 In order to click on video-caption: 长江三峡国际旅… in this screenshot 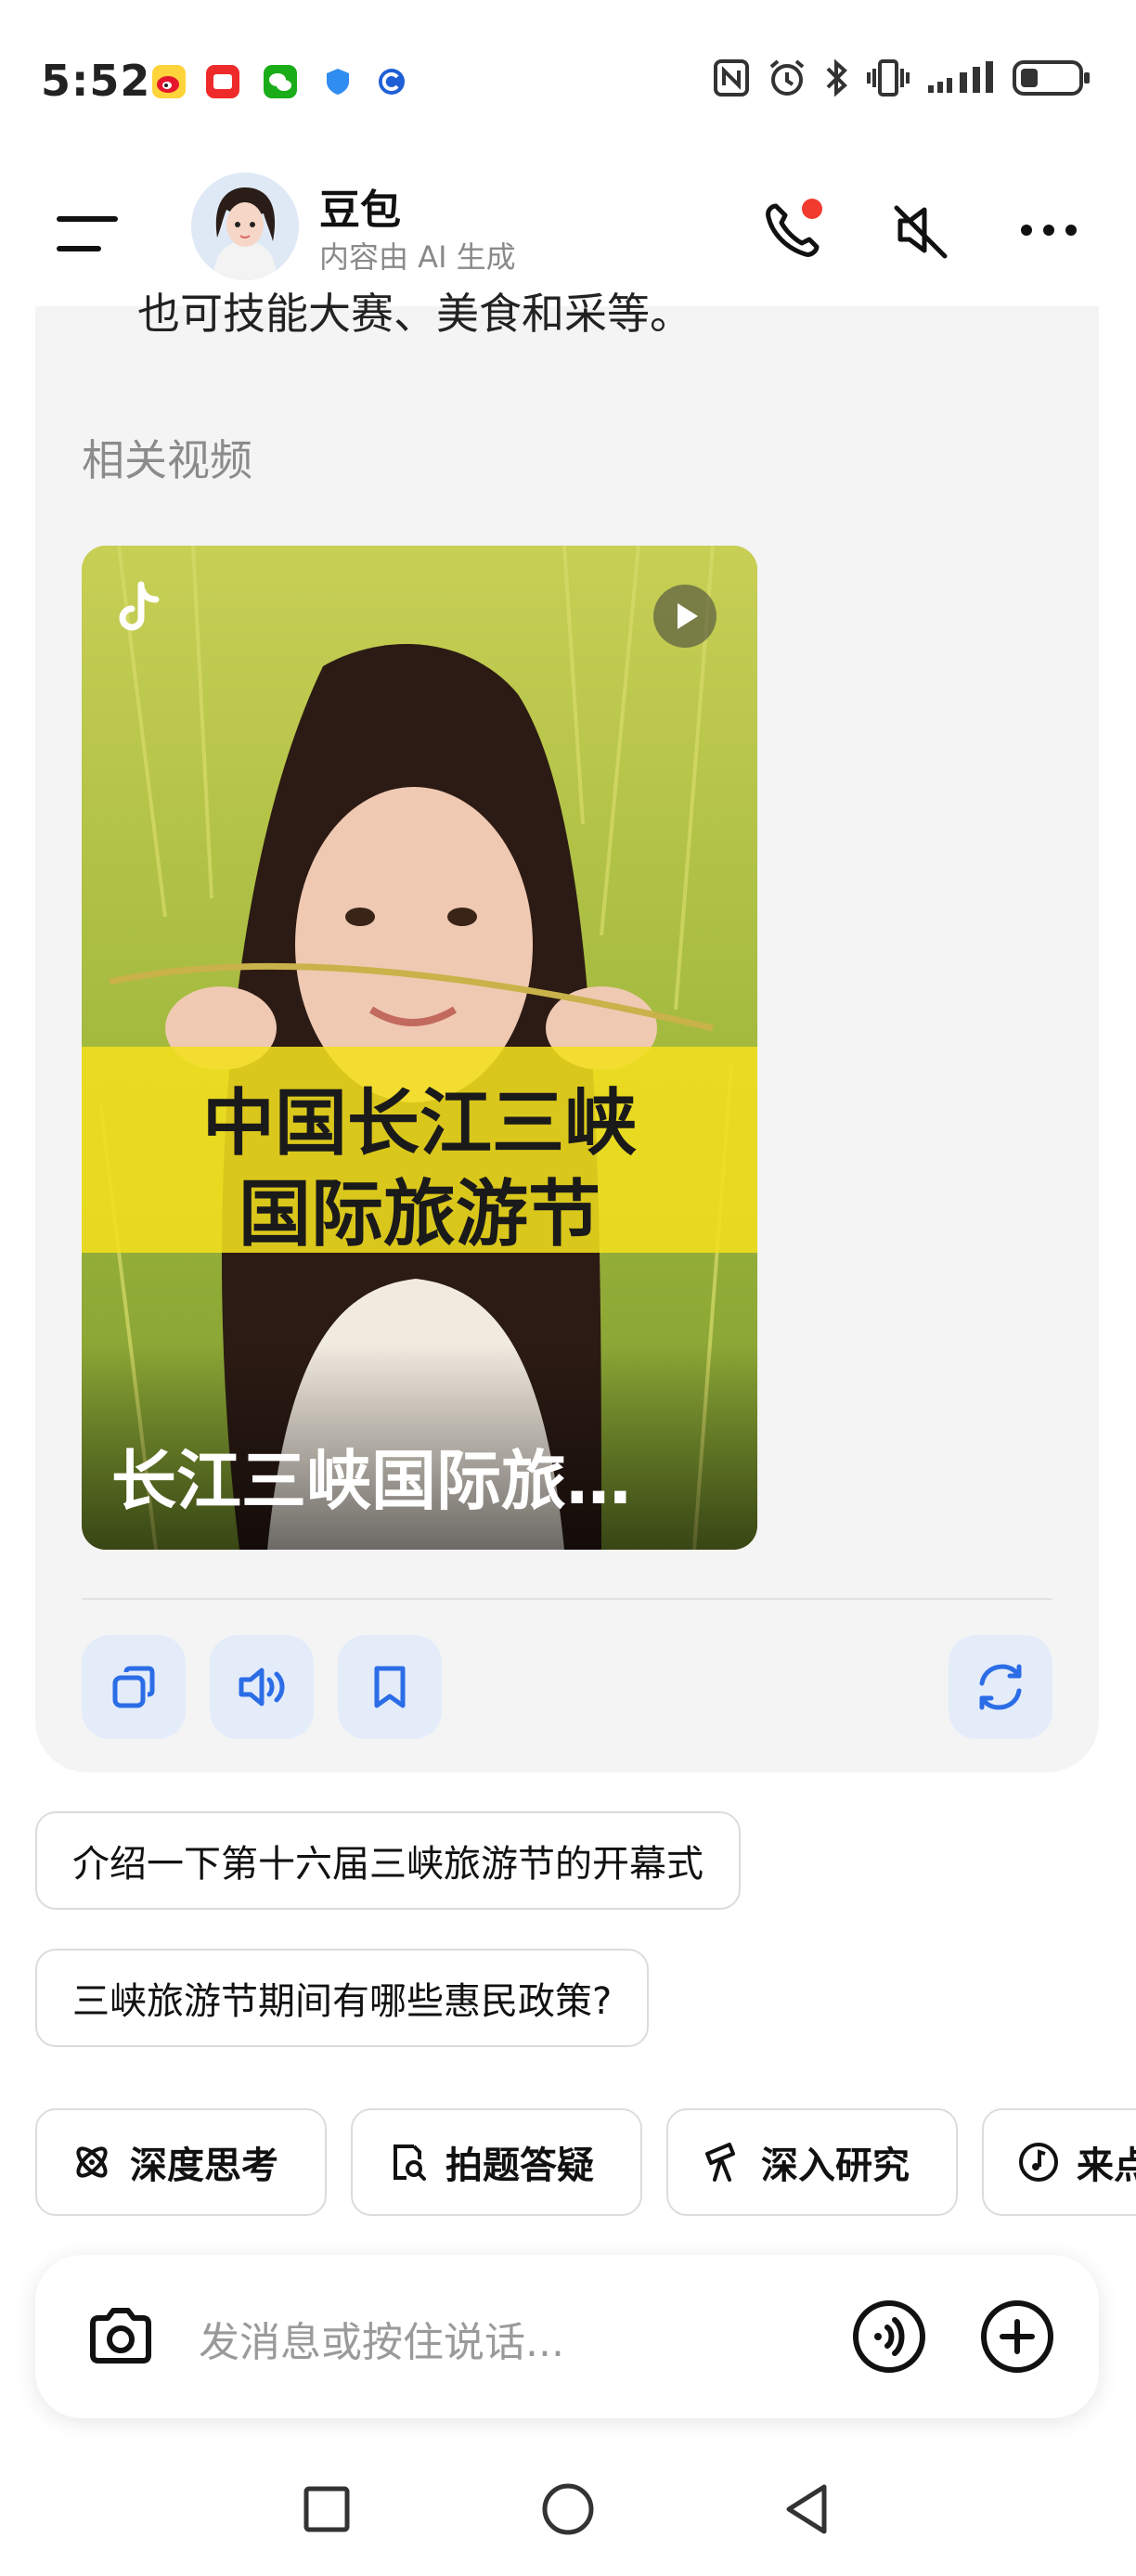, I will do `click(371, 1481)`.